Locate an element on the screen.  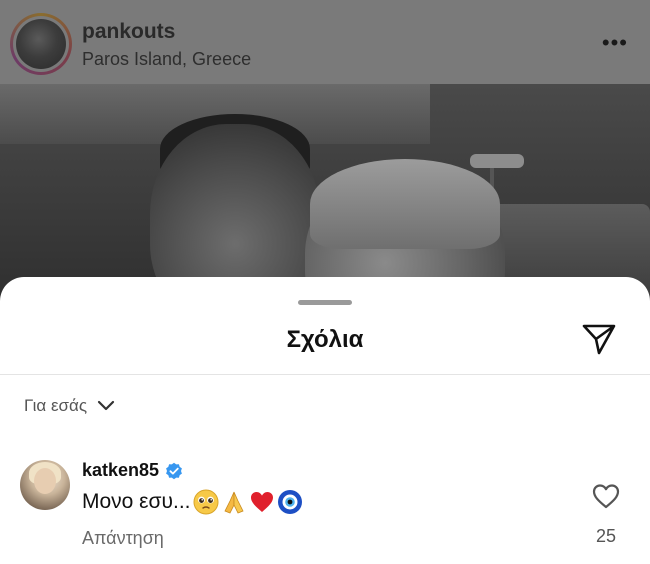
post-header: pankouts Paros Island, Greece ••• is located at coordinates (325, 42).